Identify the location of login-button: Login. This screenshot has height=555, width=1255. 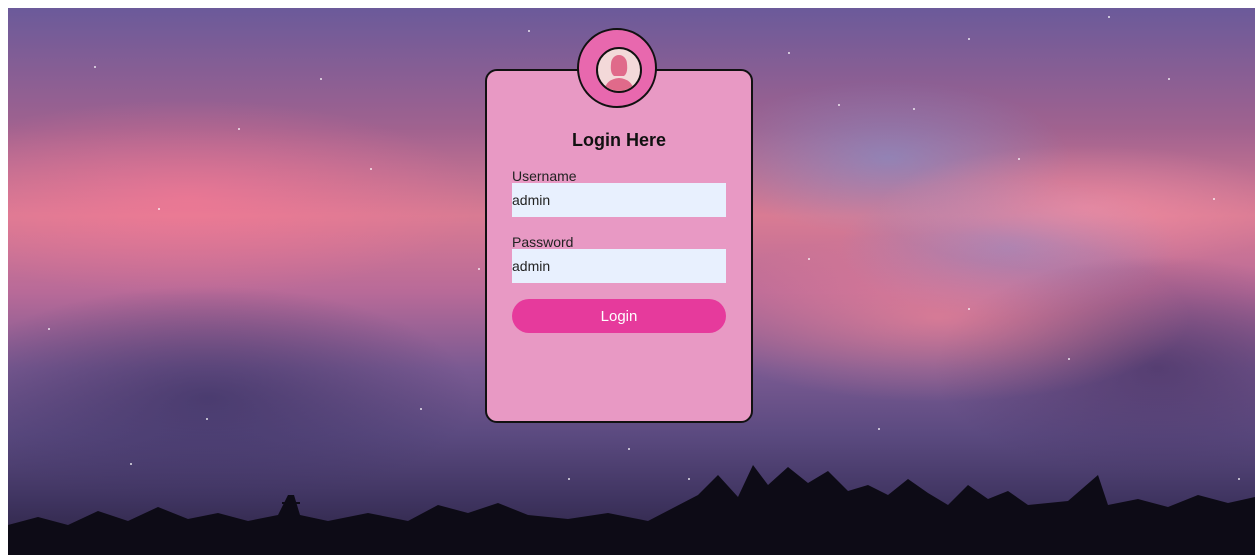
(619, 316).